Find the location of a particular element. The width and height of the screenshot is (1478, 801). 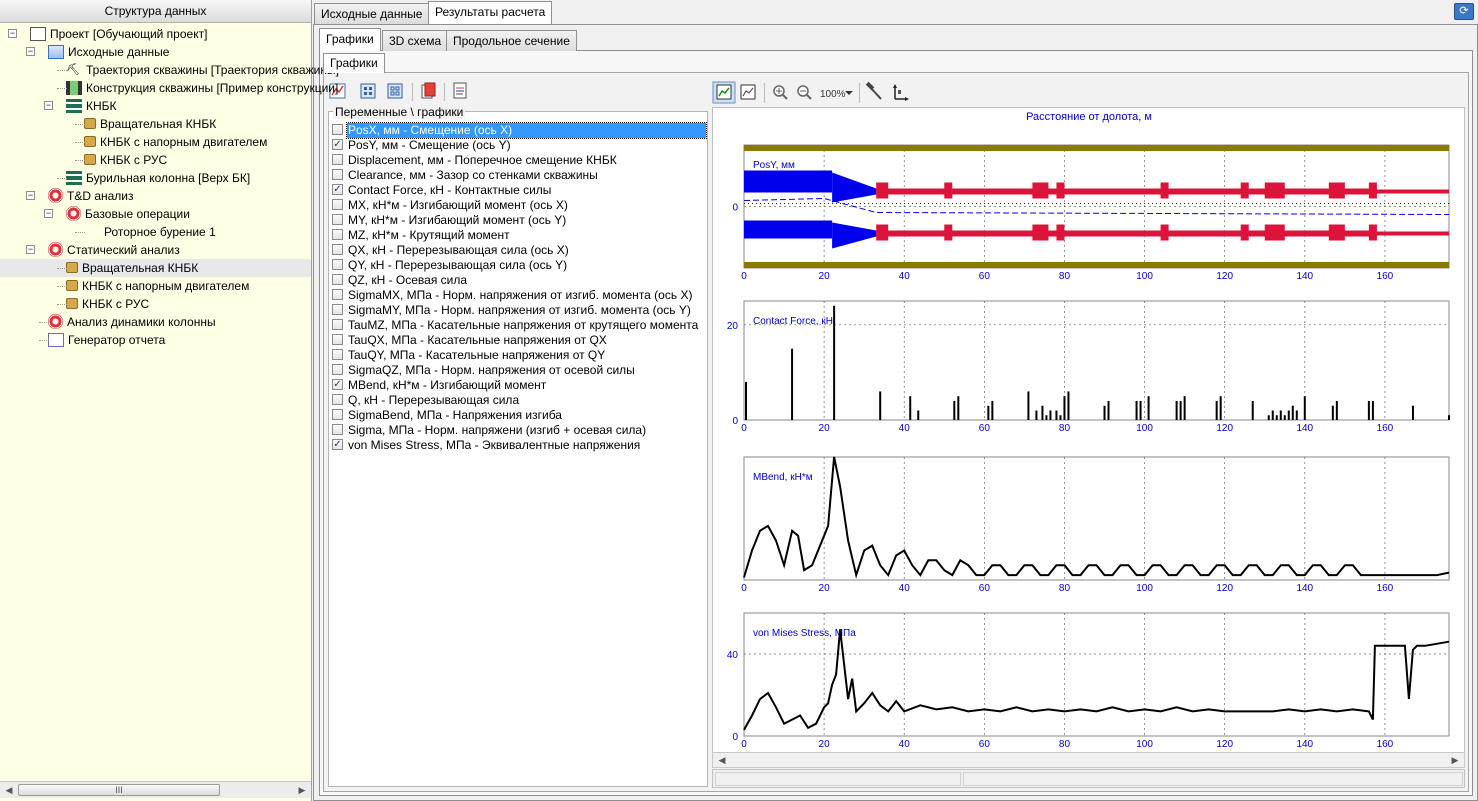

variable-item: ✓ MBend, кН*м - Изгибающий момент is located at coordinates (519, 385).